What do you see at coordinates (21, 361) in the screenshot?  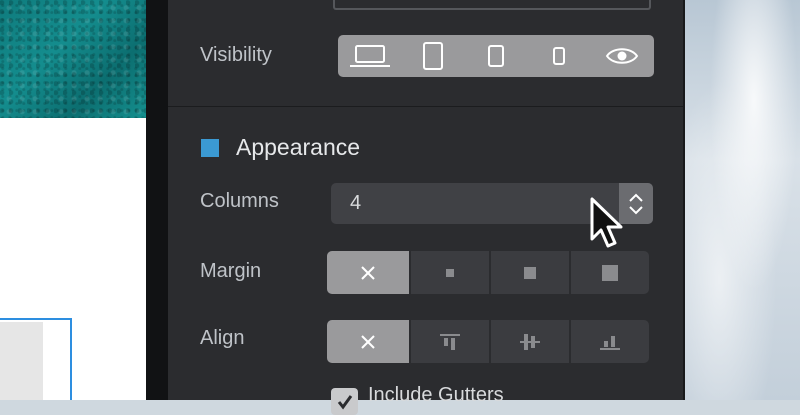 I see `placeholder-block` at bounding box center [21, 361].